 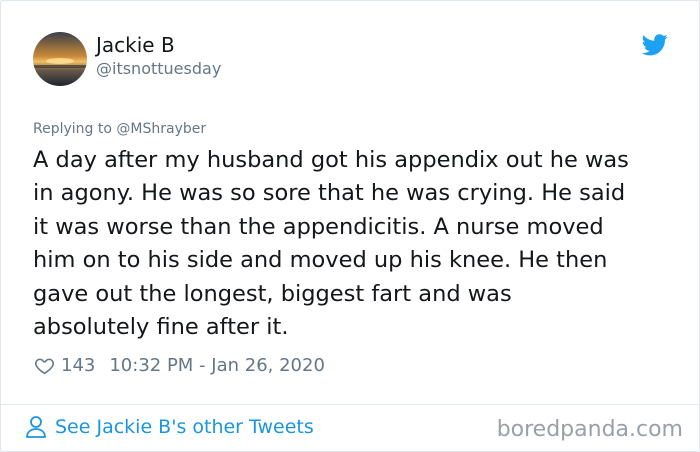 I want to click on tweet-meta: 143 10:32 PM - Jan 26, 2020, so click(x=179, y=365).